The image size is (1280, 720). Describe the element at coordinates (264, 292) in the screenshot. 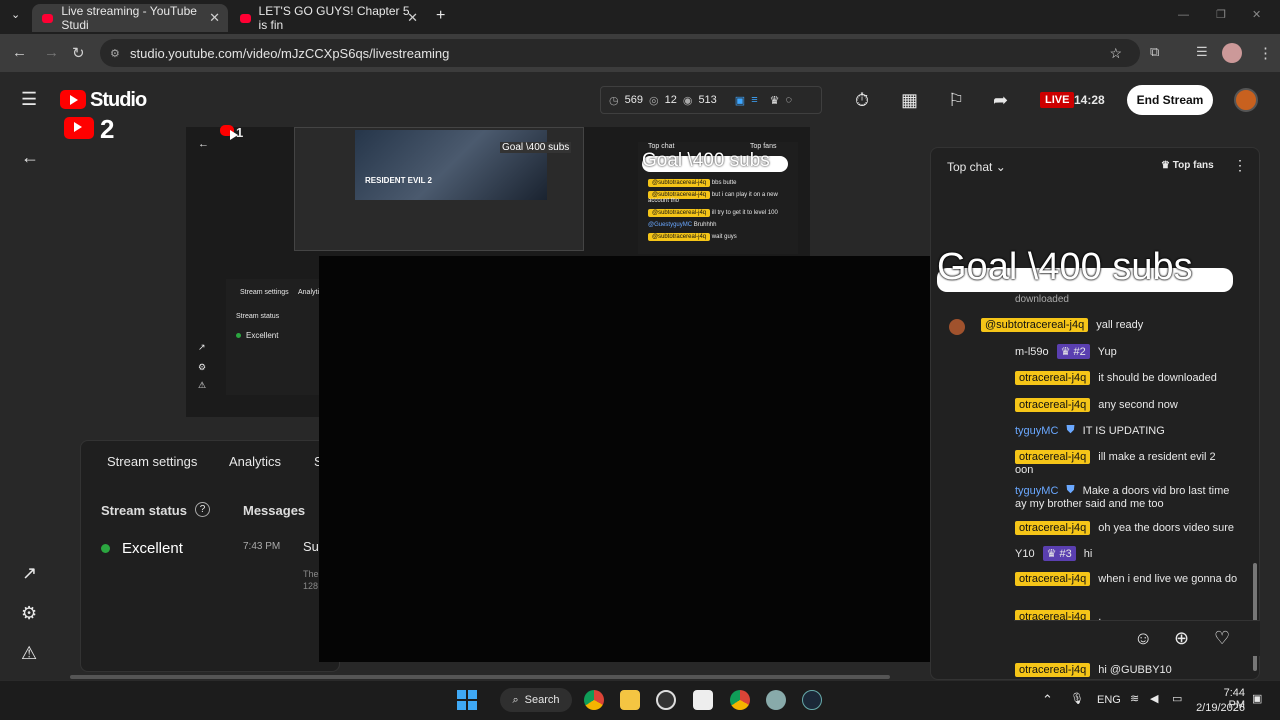

I see `nested-tab: Stream settings` at that location.